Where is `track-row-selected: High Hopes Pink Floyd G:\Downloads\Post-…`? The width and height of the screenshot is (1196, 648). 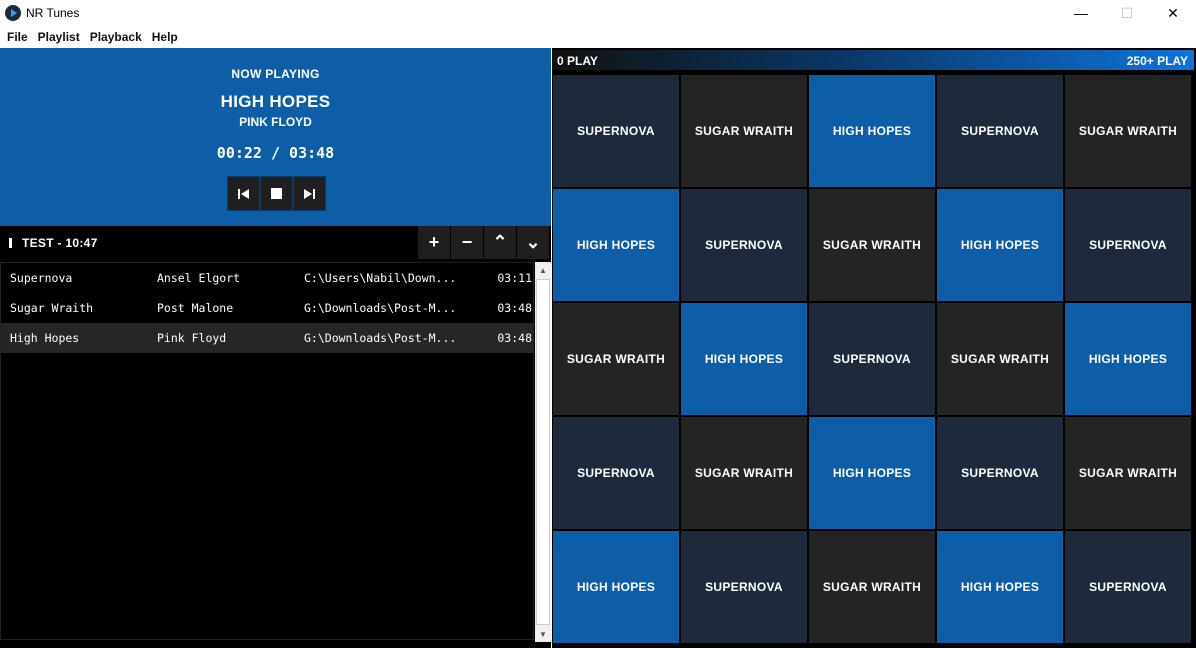
track-row-selected: High Hopes Pink Floyd G:\Downloads\Post-… is located at coordinates (267, 338).